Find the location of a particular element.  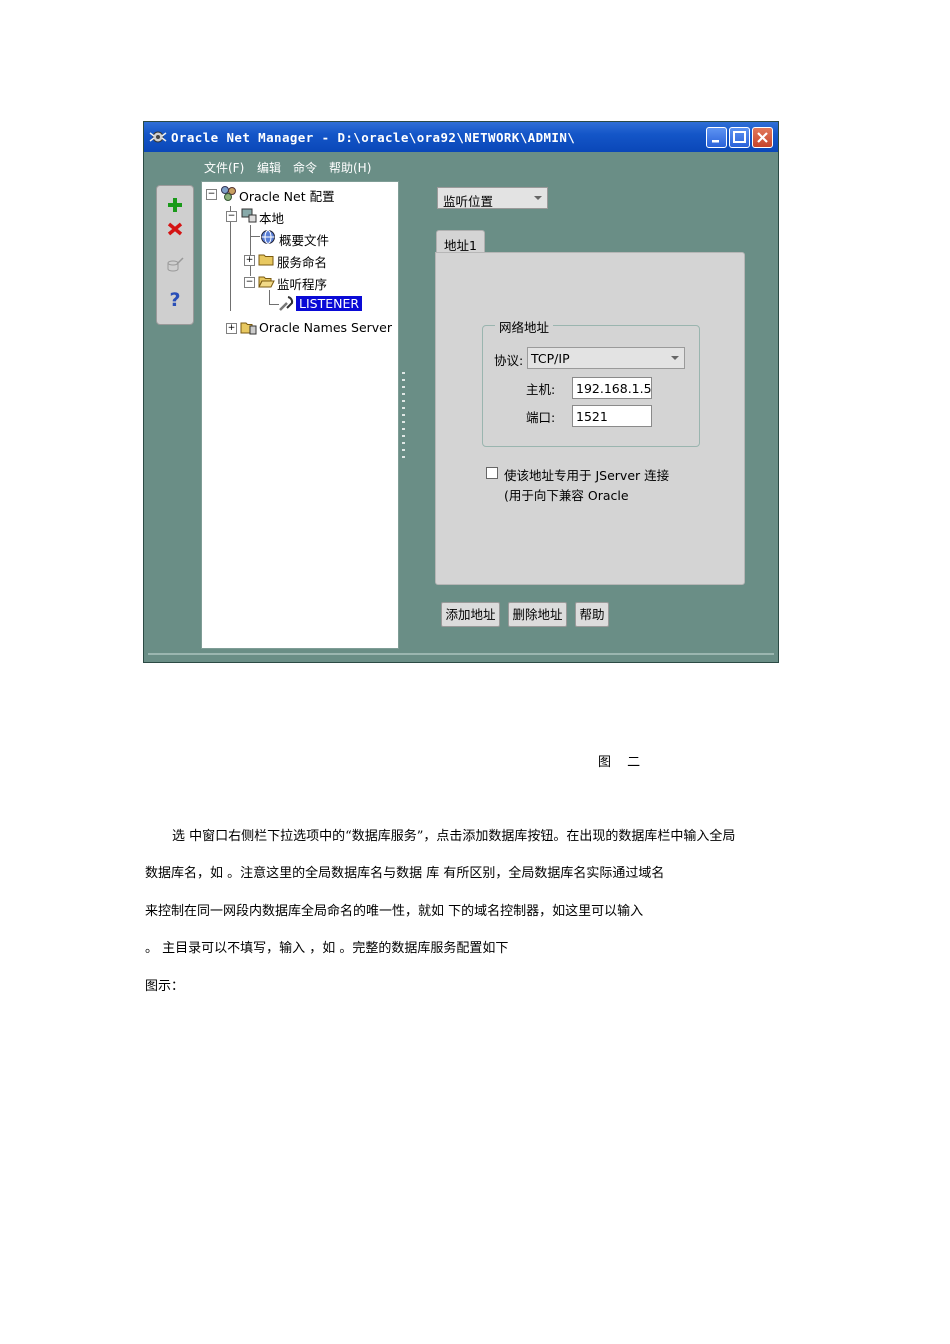

network-config-icon is located at coordinates (228, 193).